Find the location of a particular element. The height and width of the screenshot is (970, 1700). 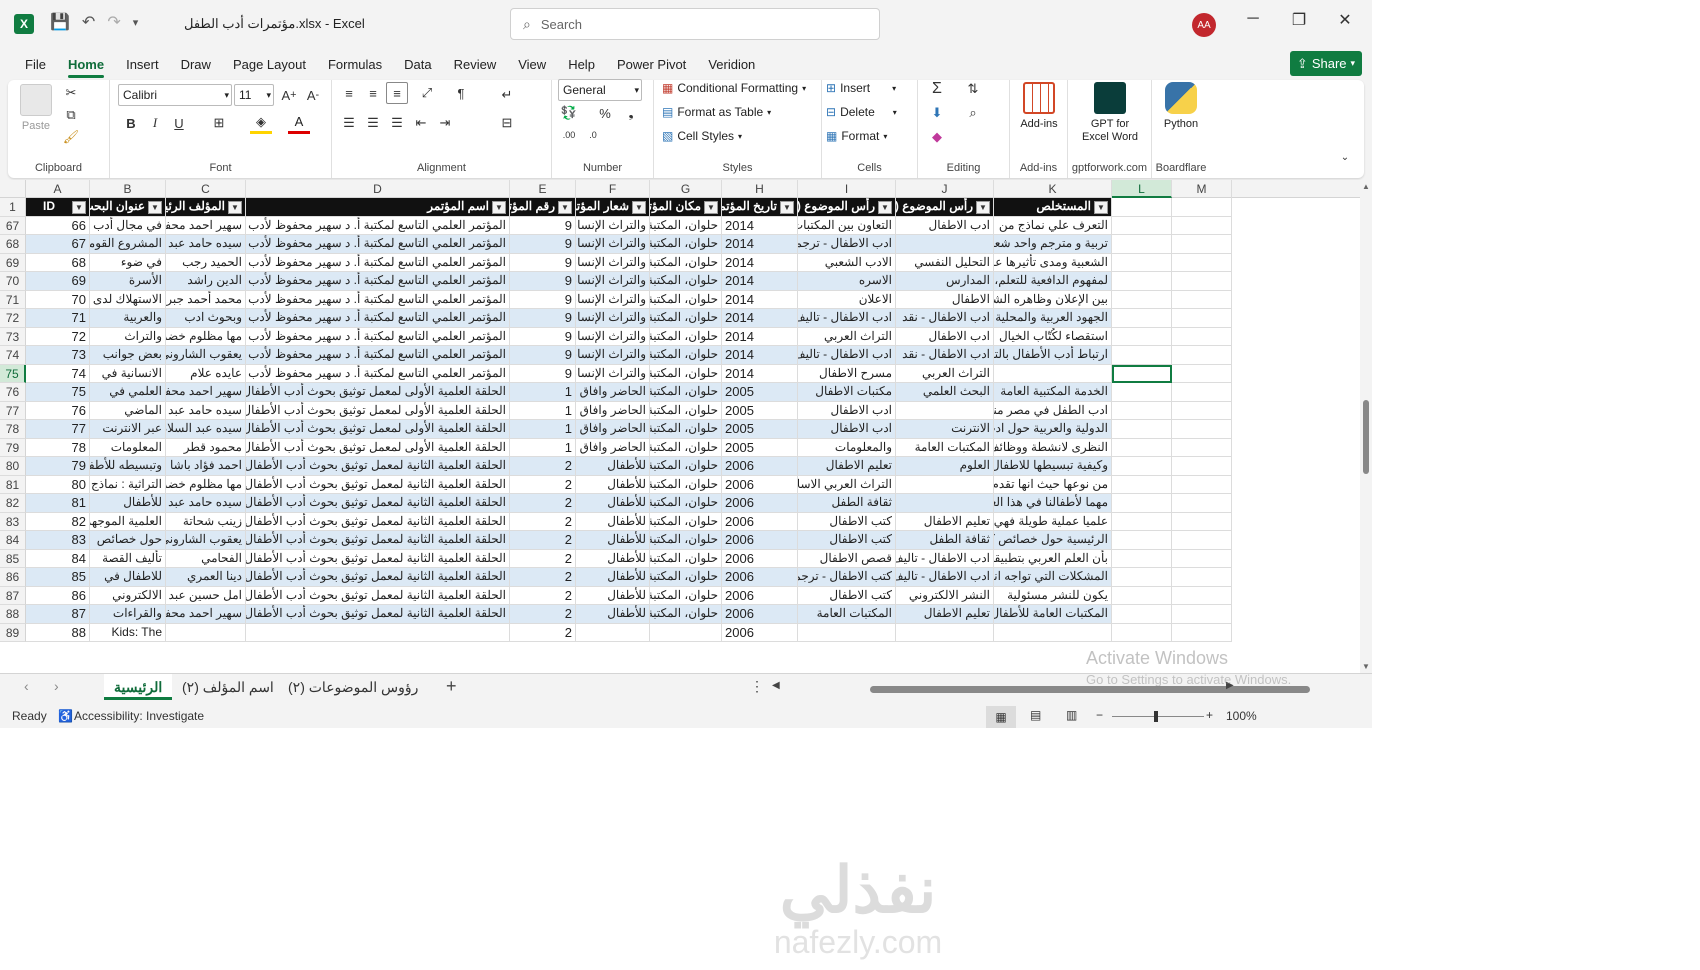

insert-cells-button: ⊞ Insert ▾ is located at coordinates (861, 88).